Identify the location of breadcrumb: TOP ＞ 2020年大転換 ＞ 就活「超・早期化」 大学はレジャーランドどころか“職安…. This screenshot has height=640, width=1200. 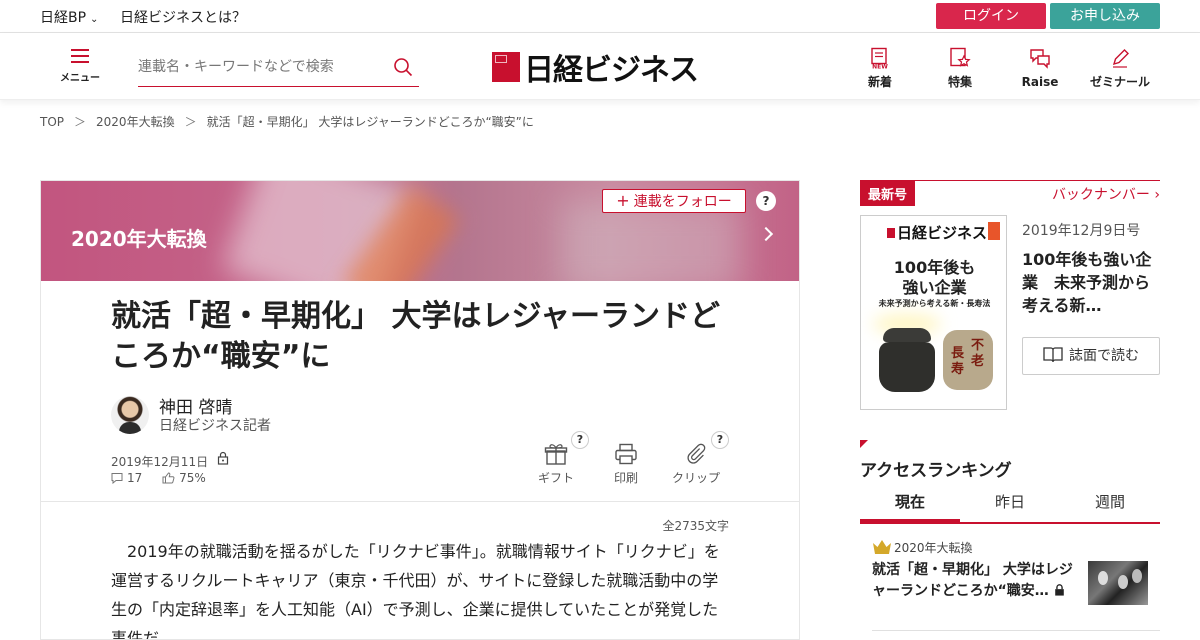
(287, 121).